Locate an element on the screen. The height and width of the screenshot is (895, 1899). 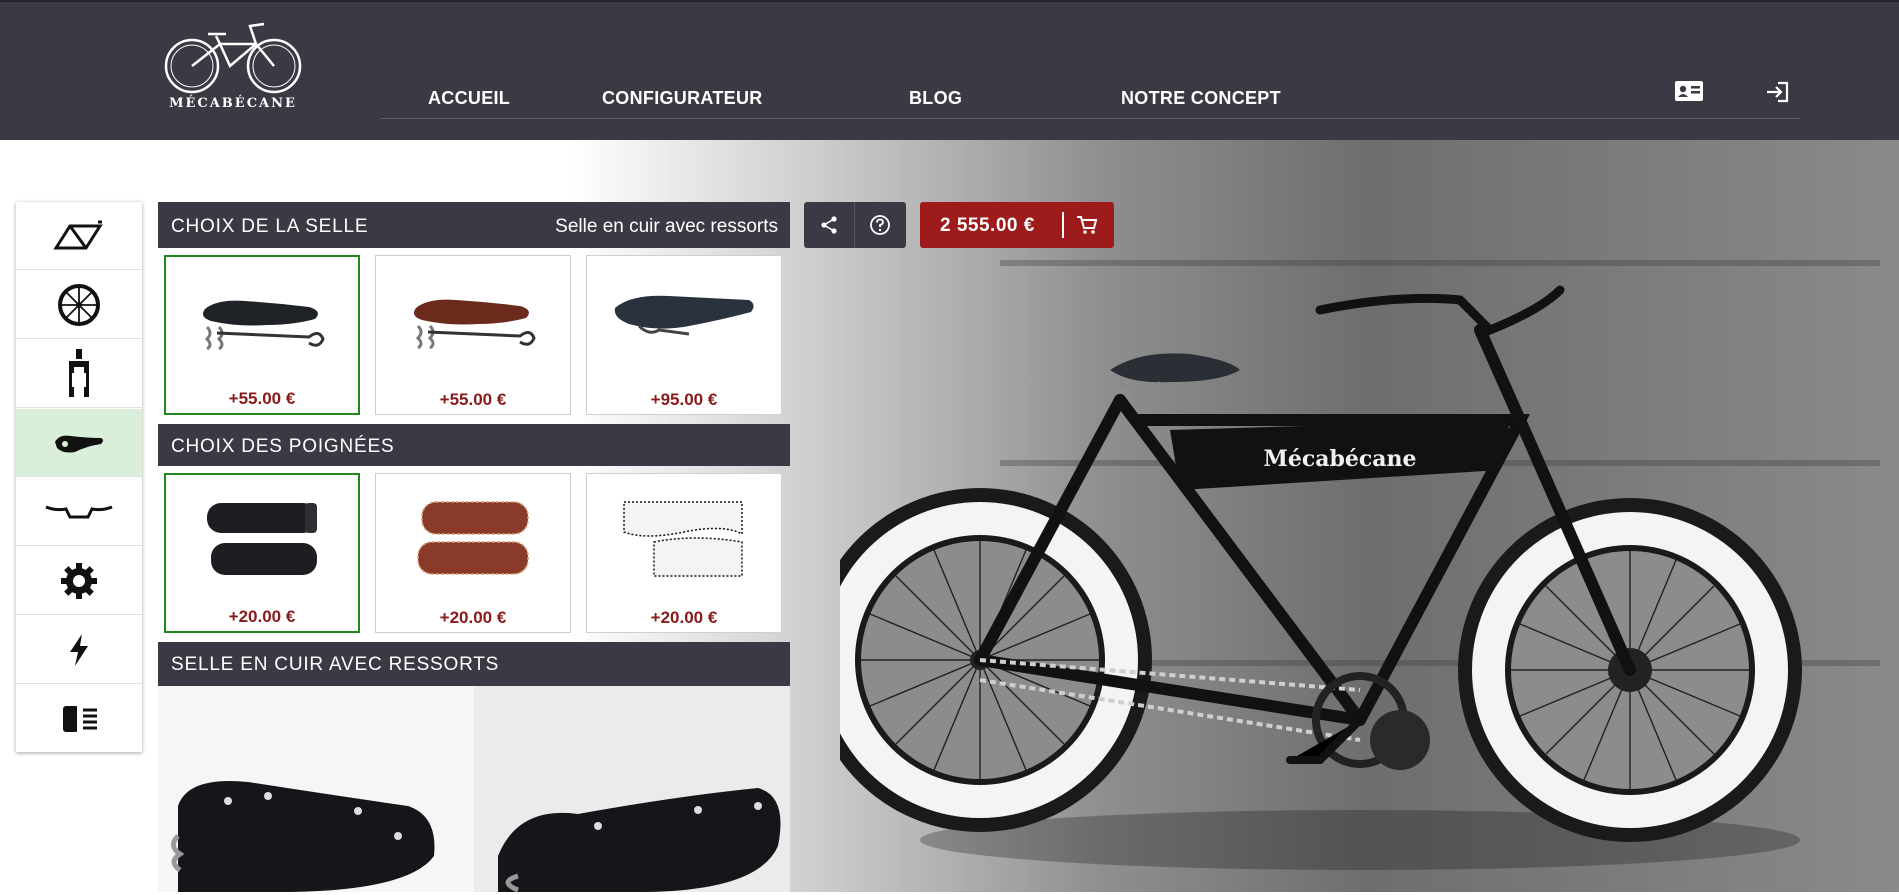
sidebar-item-lights is located at coordinates (79, 719).